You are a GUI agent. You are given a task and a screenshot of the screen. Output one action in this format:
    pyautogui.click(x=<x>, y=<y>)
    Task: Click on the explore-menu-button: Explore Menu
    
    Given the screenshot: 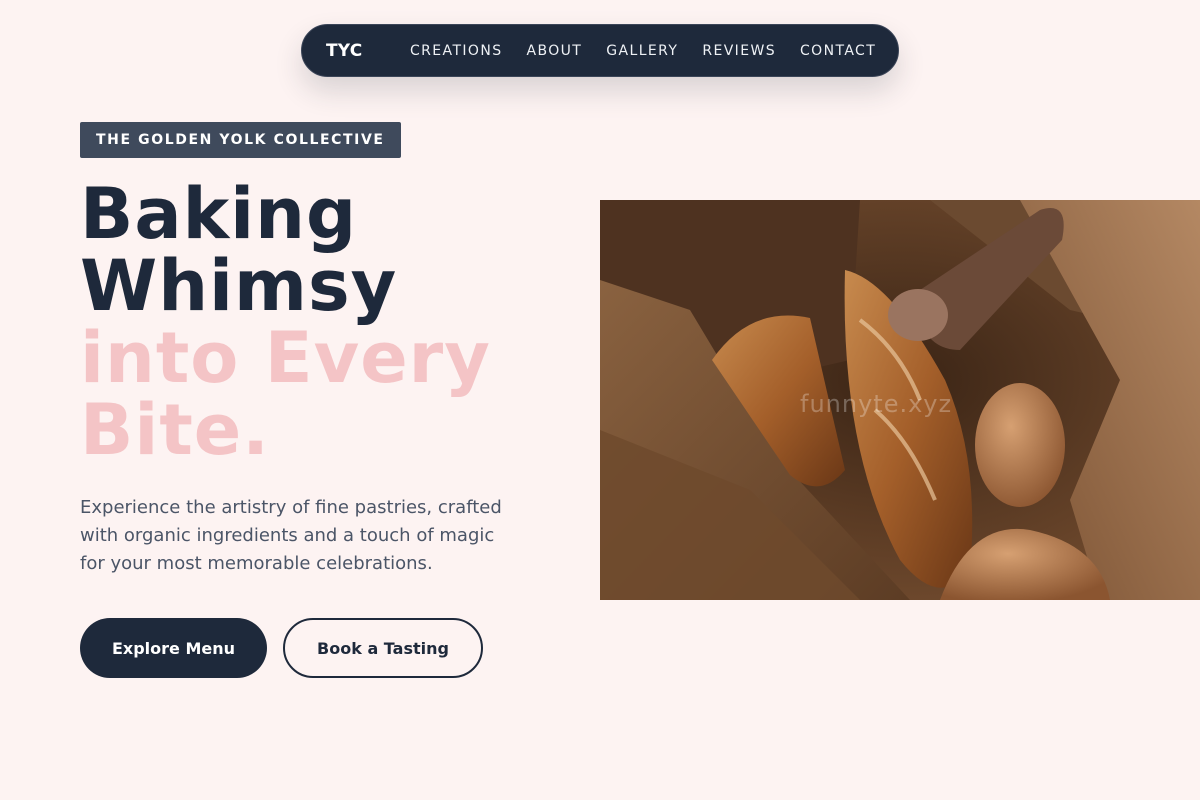 What is the action you would take?
    pyautogui.click(x=173, y=648)
    